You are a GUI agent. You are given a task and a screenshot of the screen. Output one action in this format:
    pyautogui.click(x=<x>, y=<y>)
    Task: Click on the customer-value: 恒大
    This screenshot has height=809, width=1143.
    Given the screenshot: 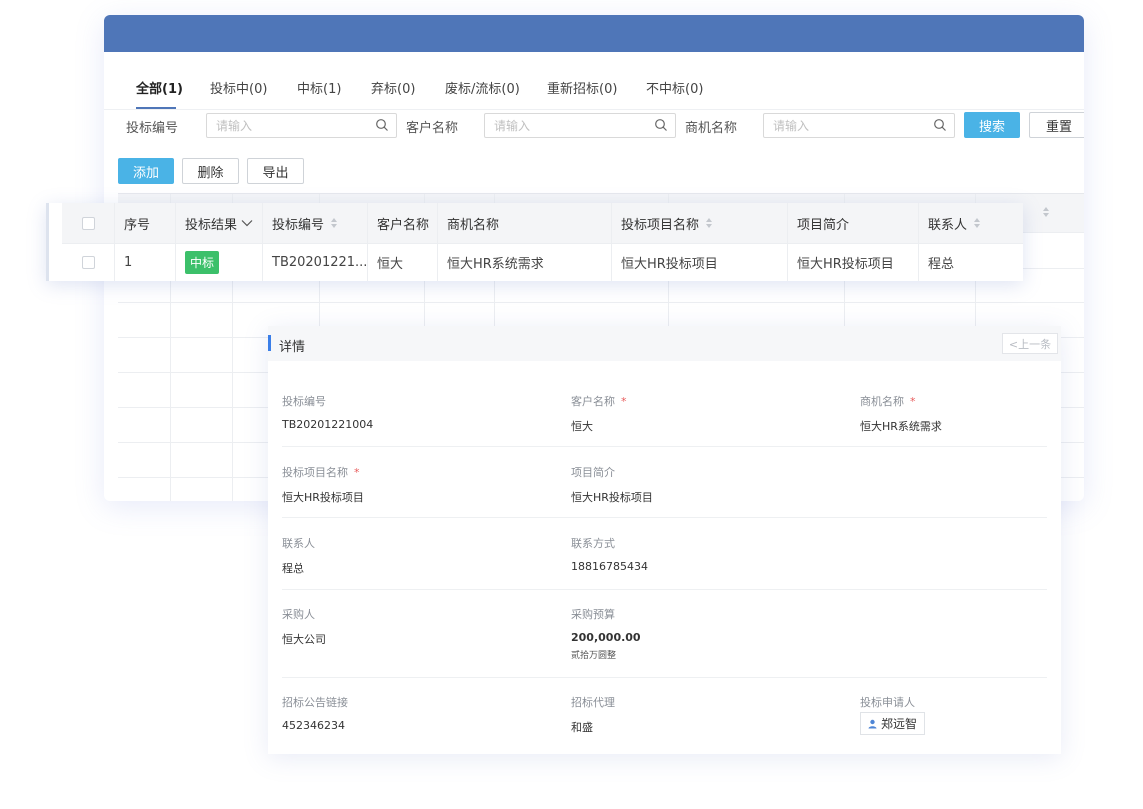 What is the action you would take?
    pyautogui.click(x=582, y=426)
    